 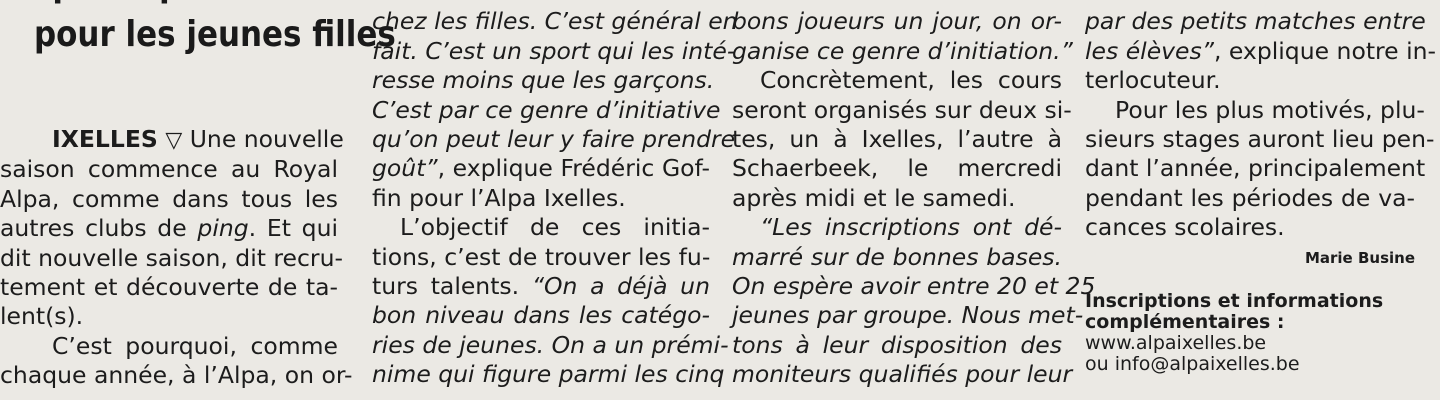 What do you see at coordinates (405, 168) in the screenshot?
I see `emphasis: goût”` at bounding box center [405, 168].